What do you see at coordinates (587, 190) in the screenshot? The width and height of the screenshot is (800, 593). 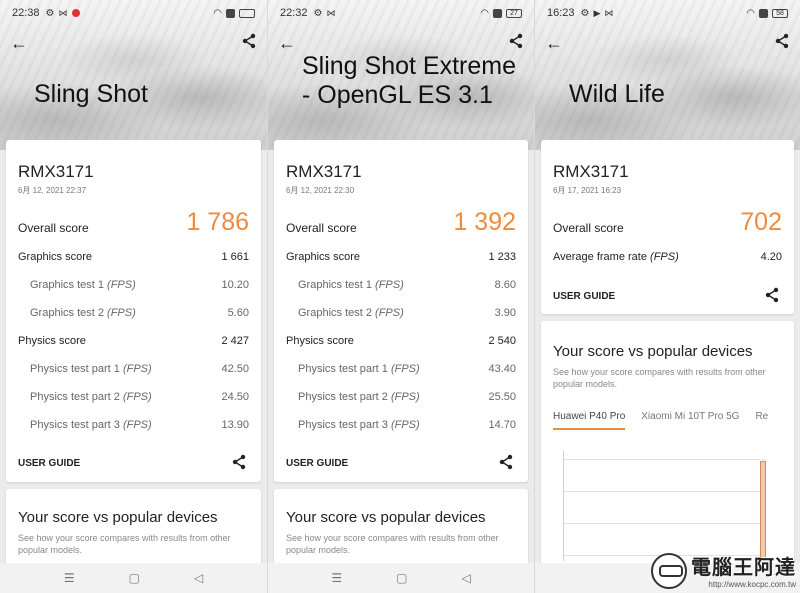 I see `test-date: 6月 17, 2021 16:23` at bounding box center [587, 190].